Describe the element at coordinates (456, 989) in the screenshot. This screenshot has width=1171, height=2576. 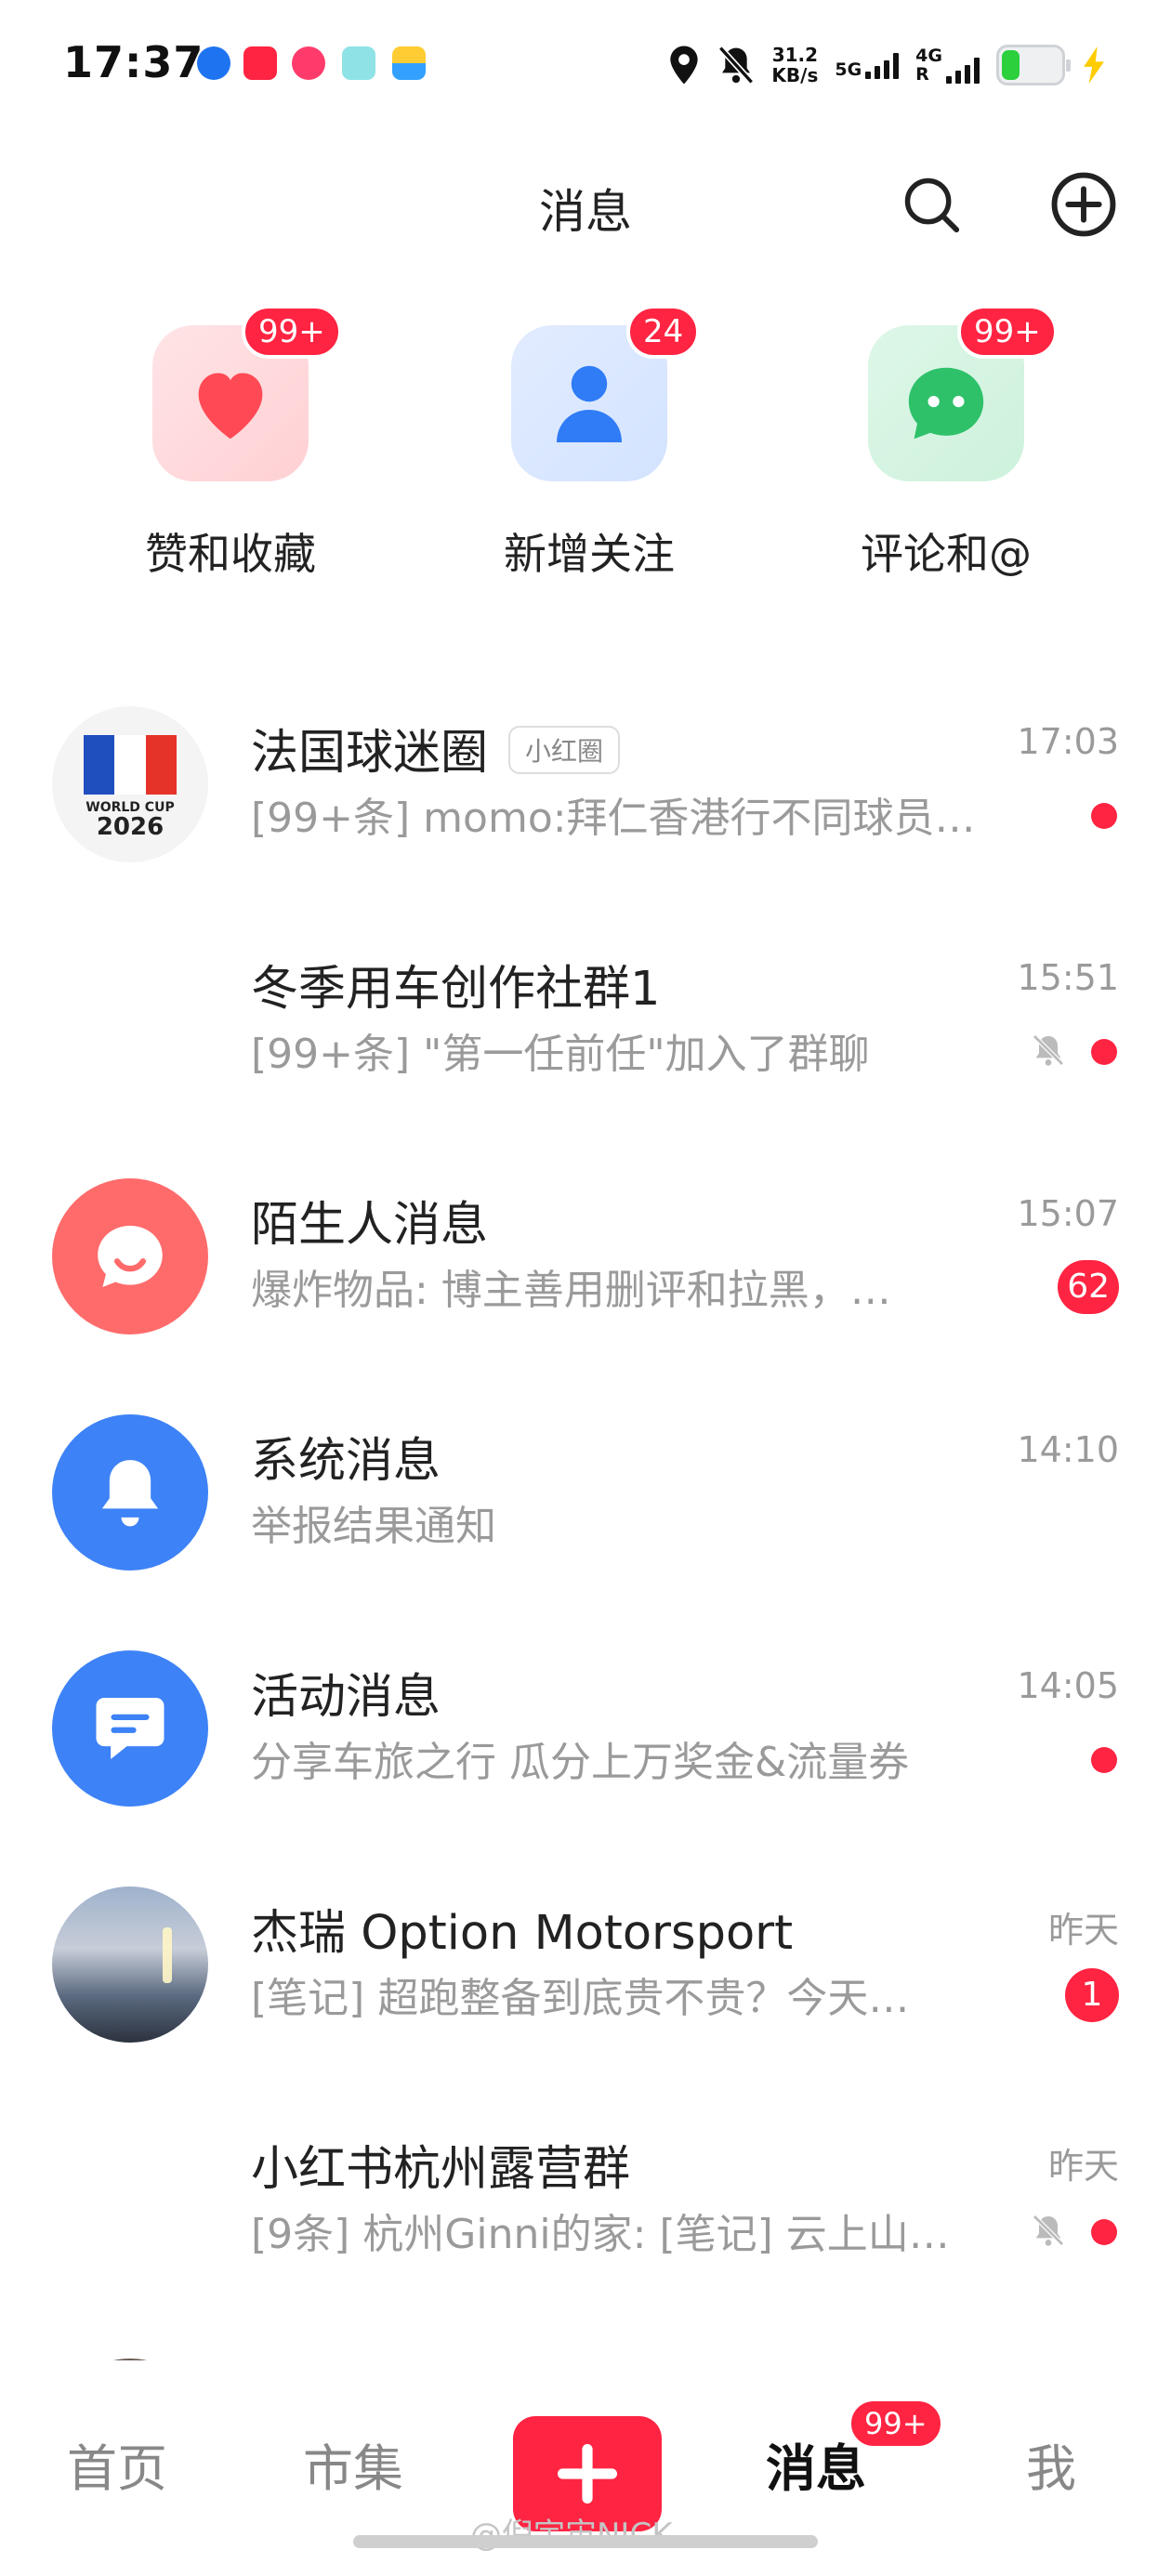
I see `conversation-name: 冬季用车创作社群1` at that location.